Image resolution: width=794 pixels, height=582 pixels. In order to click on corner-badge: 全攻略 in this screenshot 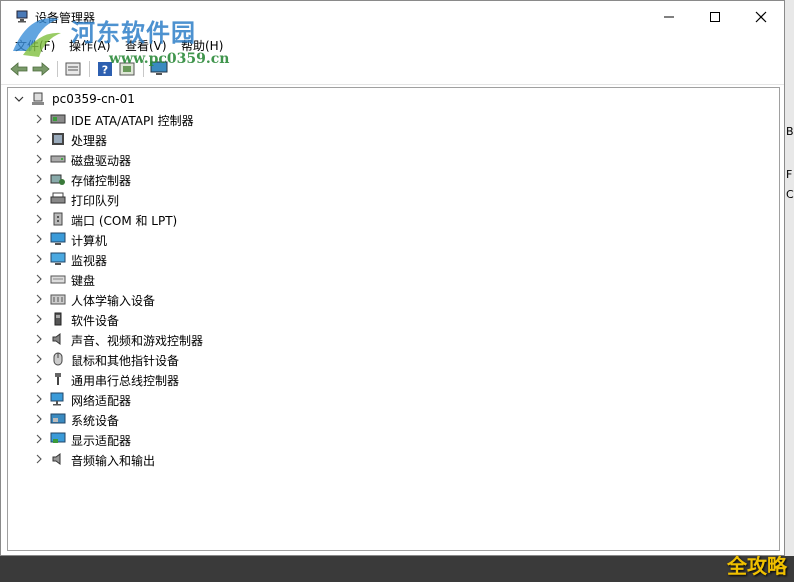, I will do `click(757, 565)`.